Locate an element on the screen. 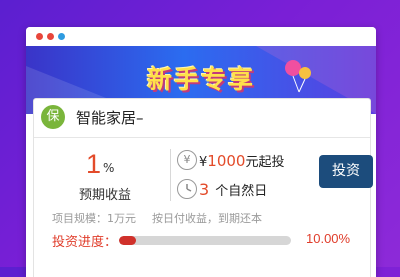  guarantee-badge: 保 is located at coordinates (53, 117).